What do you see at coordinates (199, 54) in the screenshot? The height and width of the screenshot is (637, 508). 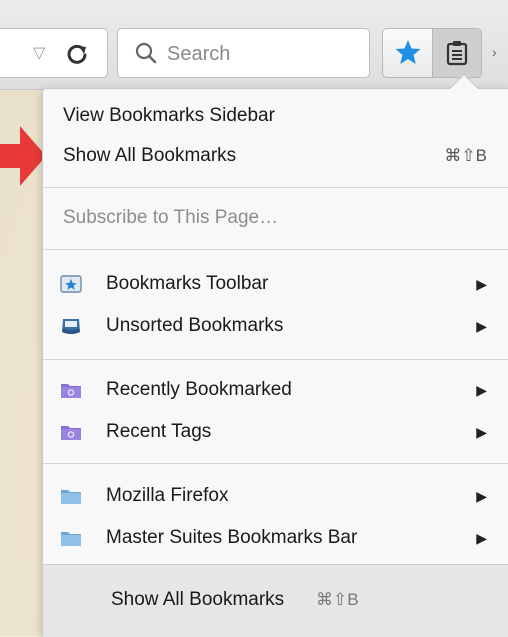 I see `search-placeholder: Search` at bounding box center [199, 54].